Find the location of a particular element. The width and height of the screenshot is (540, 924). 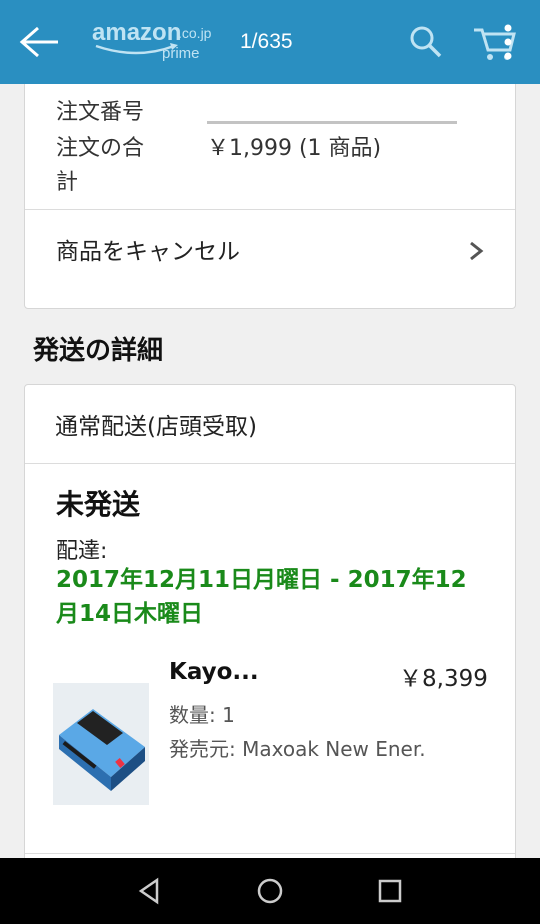

nav-home-icon is located at coordinates (270, 891).